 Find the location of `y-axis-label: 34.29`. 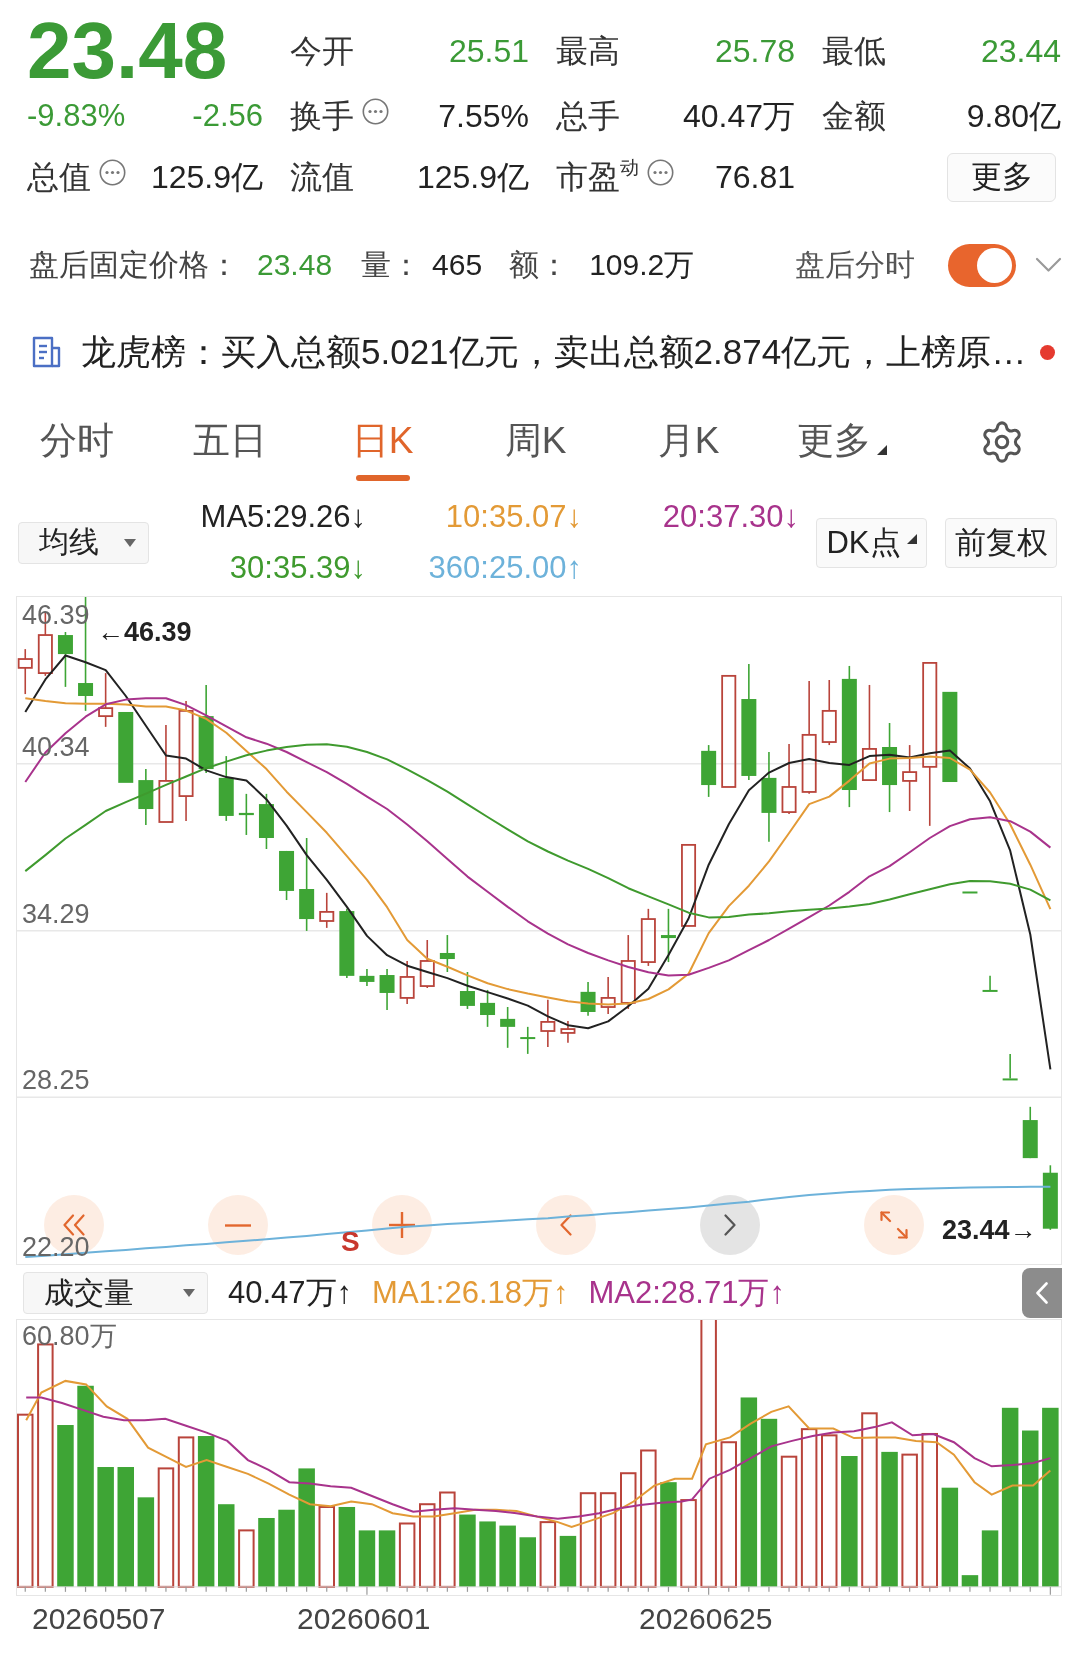

y-axis-label: 34.29 is located at coordinates (56, 913).